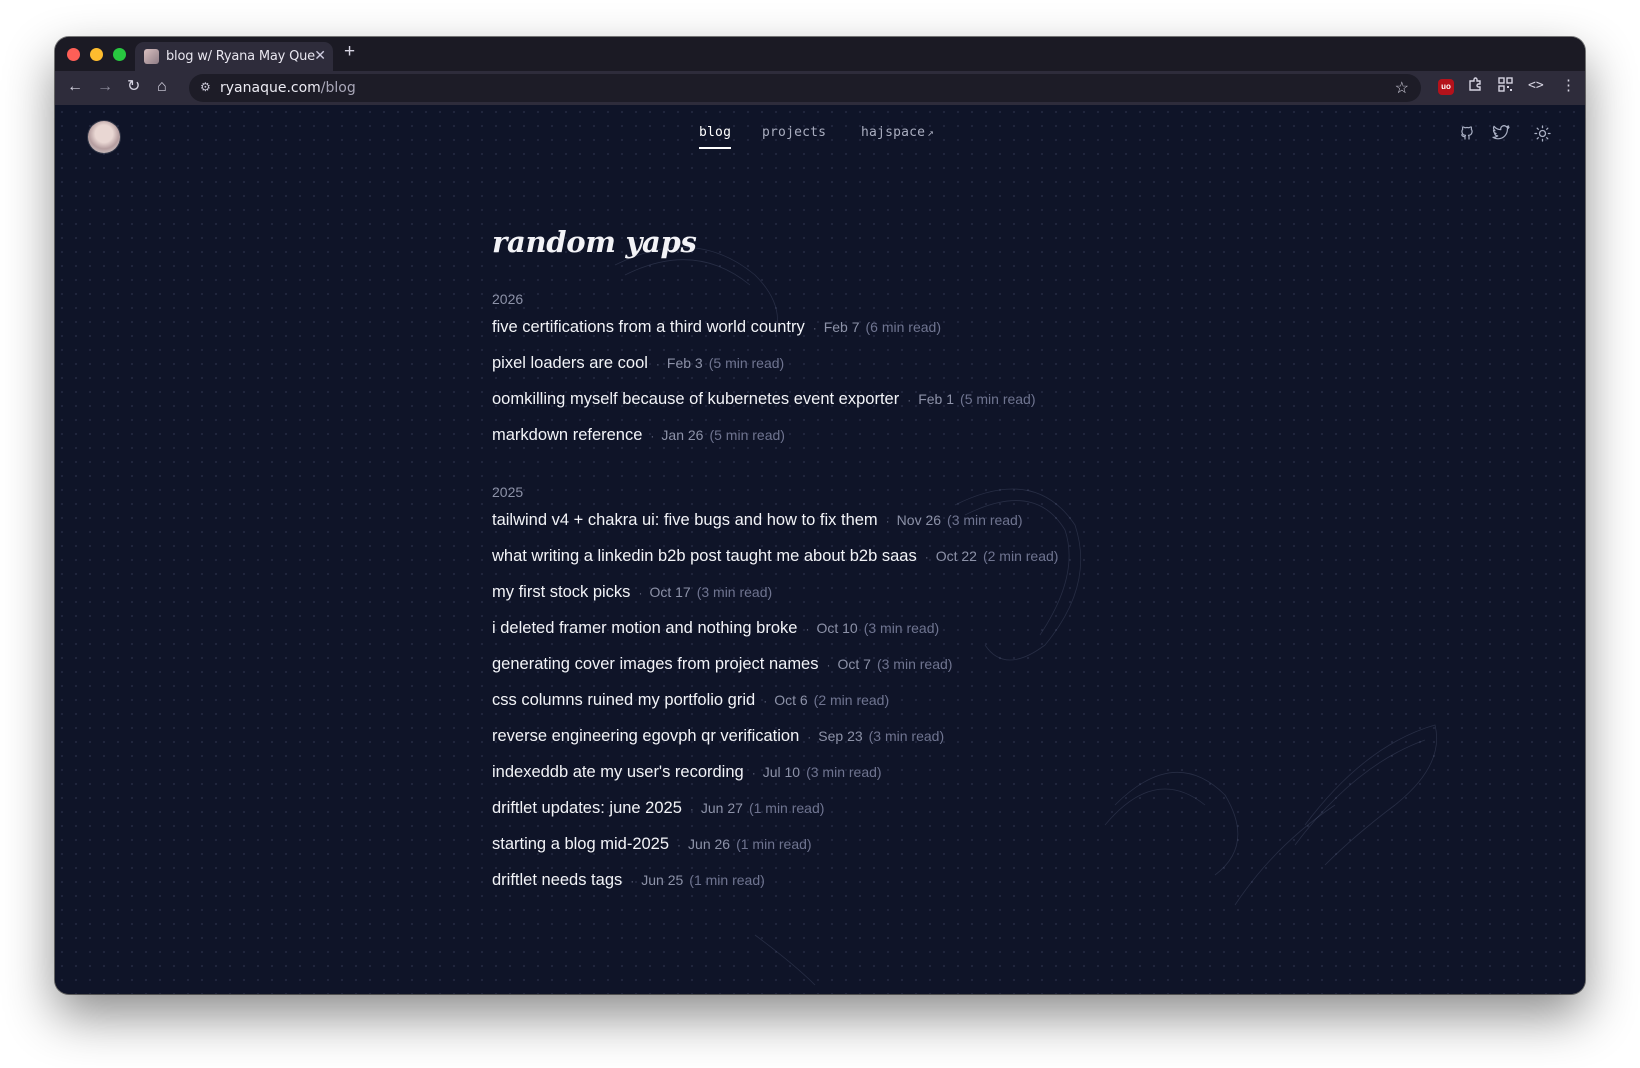  What do you see at coordinates (632, 594) in the screenshot?
I see `post-row: my first stock picks · Oct 17 (3 min read)` at bounding box center [632, 594].